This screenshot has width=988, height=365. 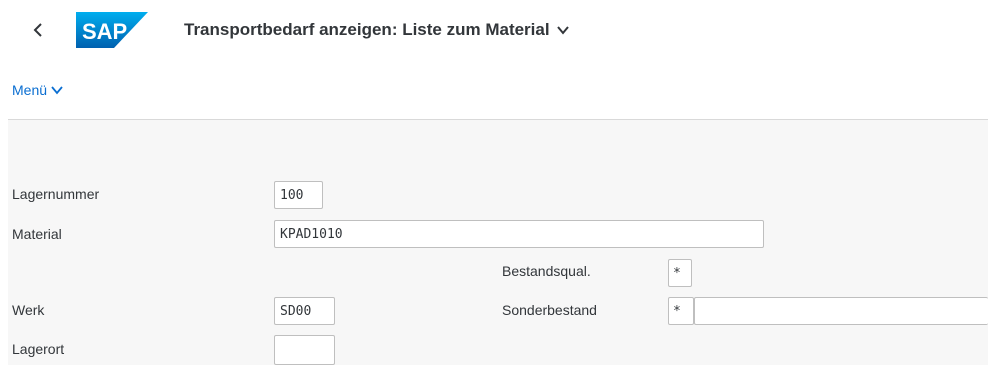 What do you see at coordinates (56, 194) in the screenshot?
I see `lagernummer-label: Lagernummer` at bounding box center [56, 194].